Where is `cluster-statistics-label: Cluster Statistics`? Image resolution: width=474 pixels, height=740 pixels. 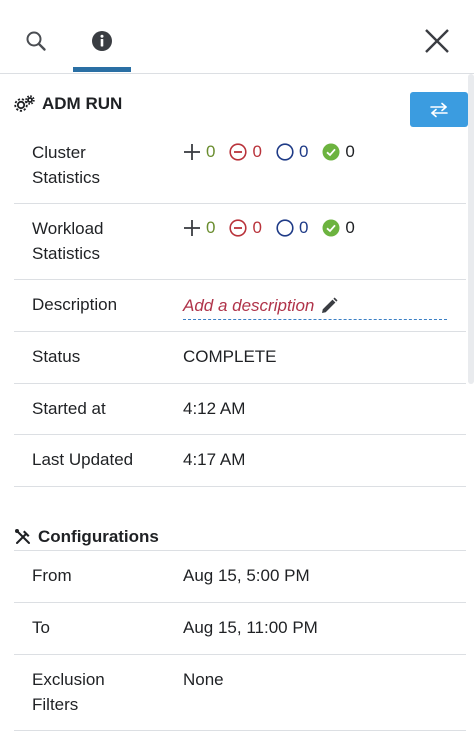
cluster-statistics-label: Cluster Statistics is located at coordinates (66, 165).